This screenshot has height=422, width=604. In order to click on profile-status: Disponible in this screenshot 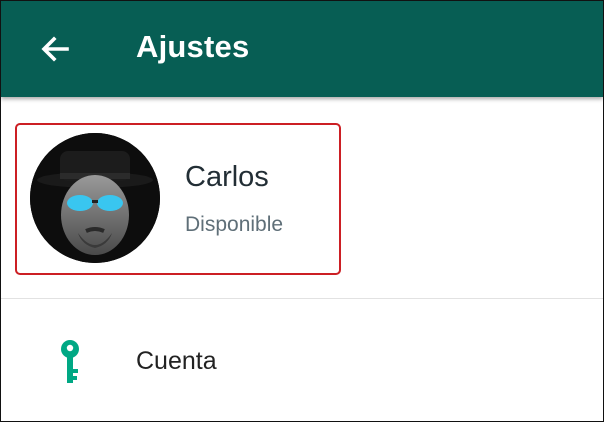, I will do `click(234, 224)`.